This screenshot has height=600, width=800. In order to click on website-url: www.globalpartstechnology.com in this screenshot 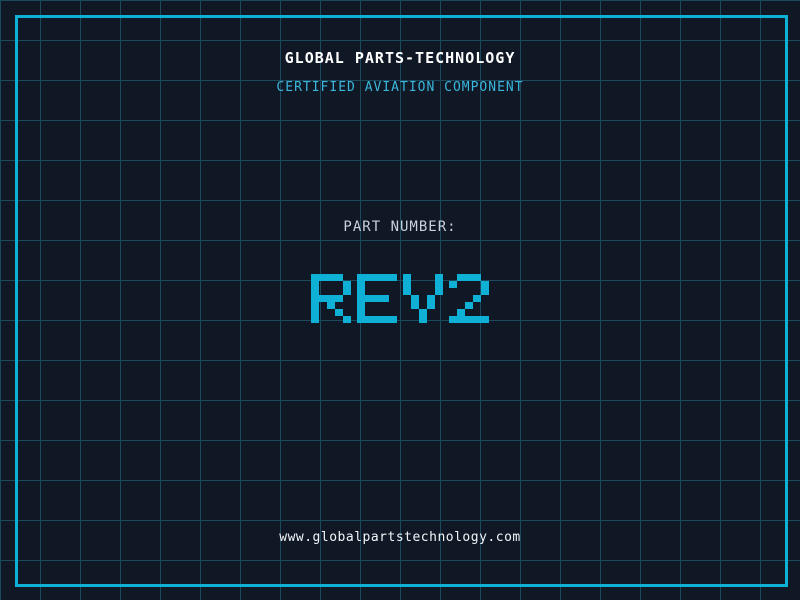, I will do `click(400, 538)`.